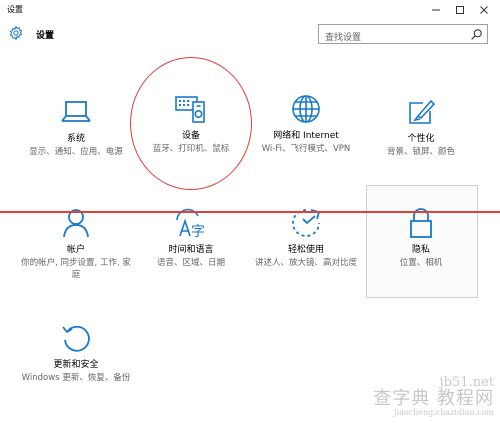 Image resolution: width=500 pixels, height=423 pixels. I want to click on tile-label: 更新和安全, so click(76, 365).